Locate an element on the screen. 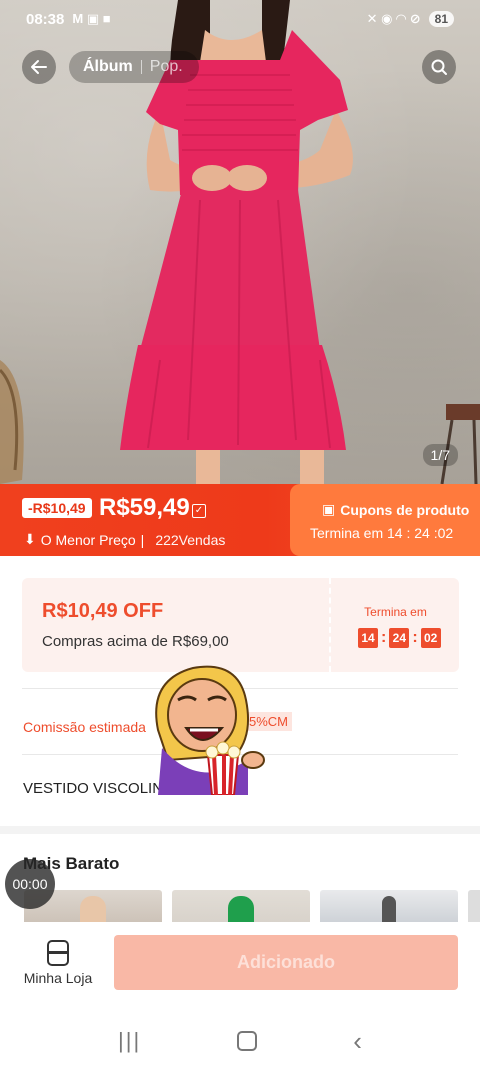  system-icons: ✕ ◉ ◠ ⊘ is located at coordinates (393, 18).